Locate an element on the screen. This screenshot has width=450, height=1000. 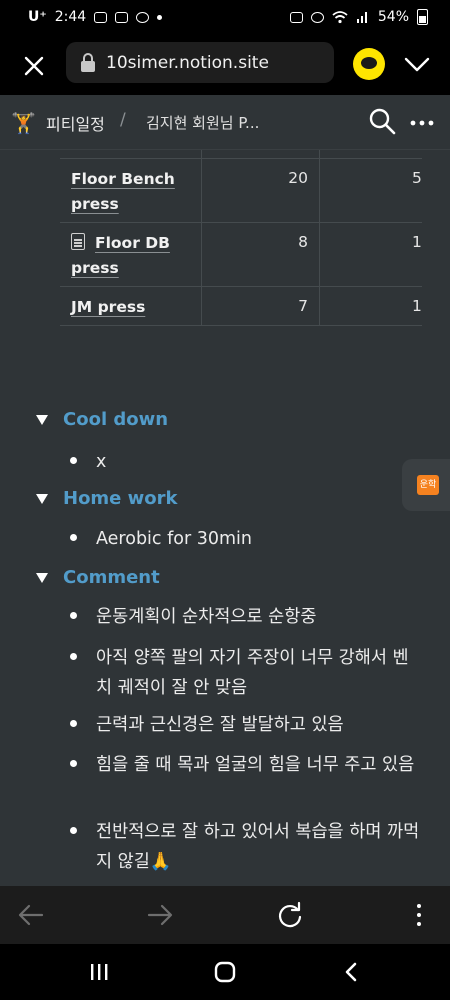
message-icon is located at coordinates (101, 17).